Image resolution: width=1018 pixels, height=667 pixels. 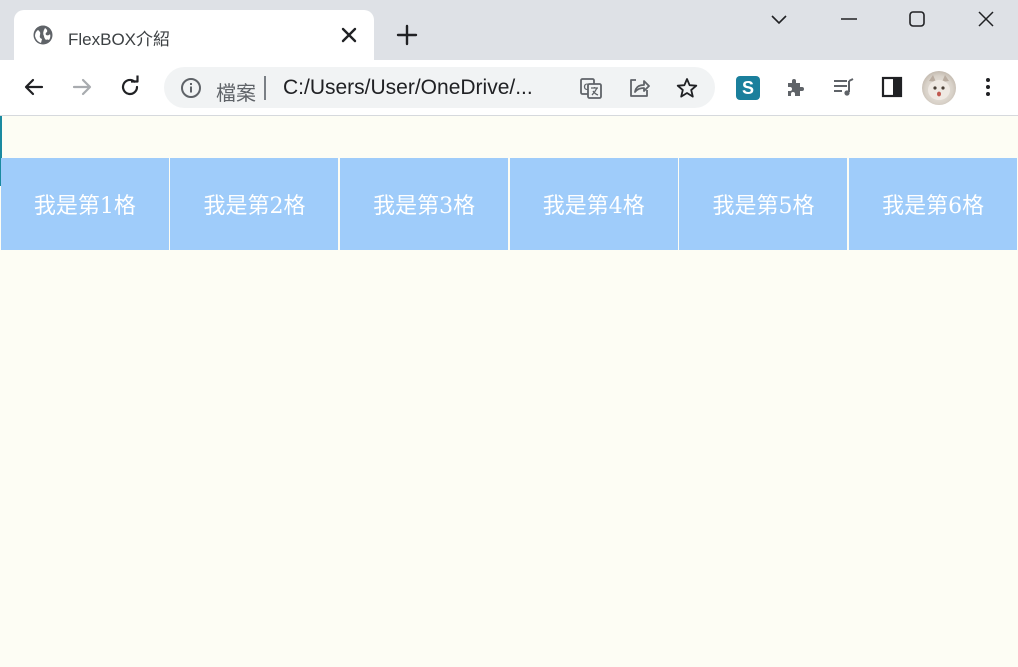 I want to click on flex-item-3: 我是第3格, so click(x=424, y=204).